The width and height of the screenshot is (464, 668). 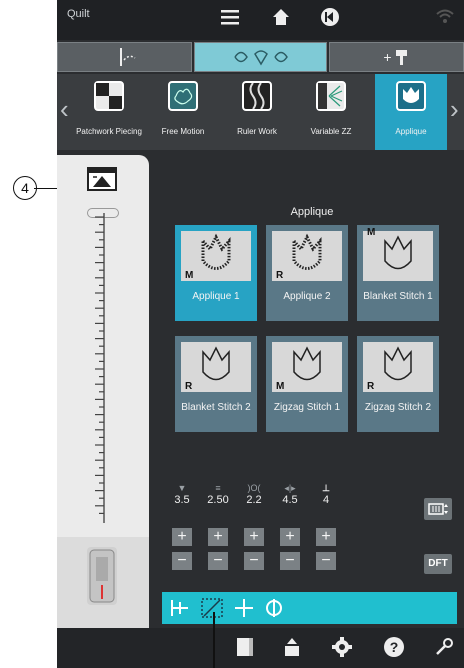 What do you see at coordinates (290, 561) in the screenshot?
I see `position-minus-button: −` at bounding box center [290, 561].